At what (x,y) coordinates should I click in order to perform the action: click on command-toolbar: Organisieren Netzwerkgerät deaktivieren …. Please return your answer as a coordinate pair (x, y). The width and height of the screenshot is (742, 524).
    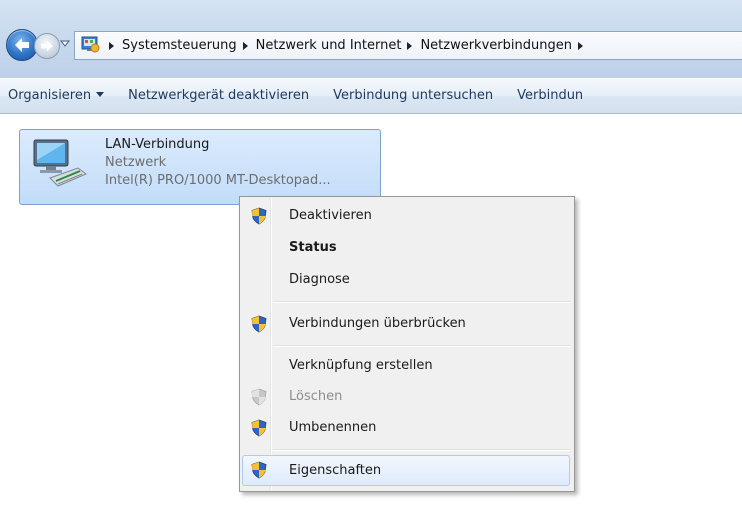
    Looking at the image, I should click on (371, 96).